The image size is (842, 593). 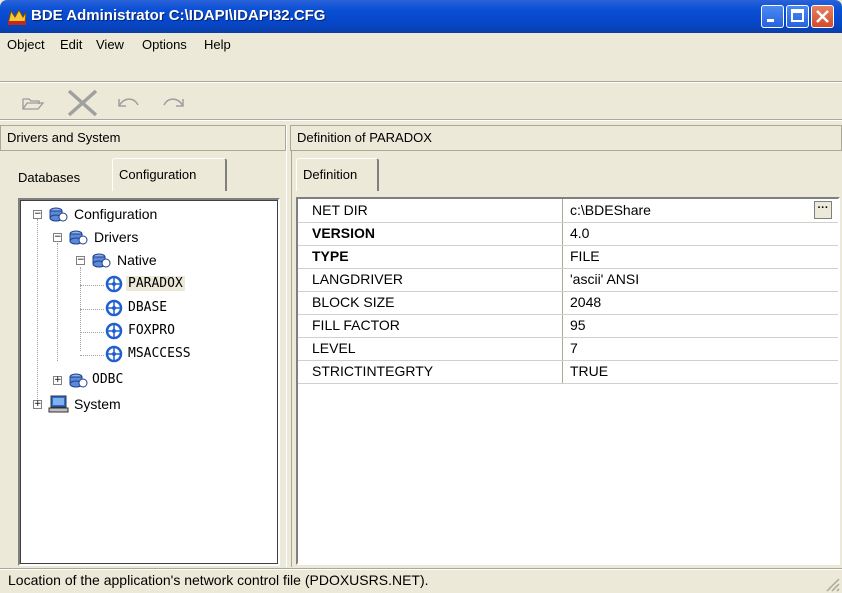 What do you see at coordinates (64, 137) in the screenshot?
I see `left-pane-title: Drivers and System` at bounding box center [64, 137].